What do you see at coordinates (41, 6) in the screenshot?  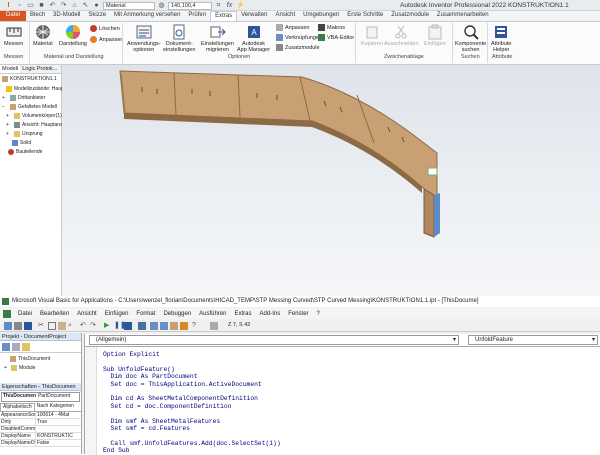 I see `save-icon: ■` at bounding box center [41, 6].